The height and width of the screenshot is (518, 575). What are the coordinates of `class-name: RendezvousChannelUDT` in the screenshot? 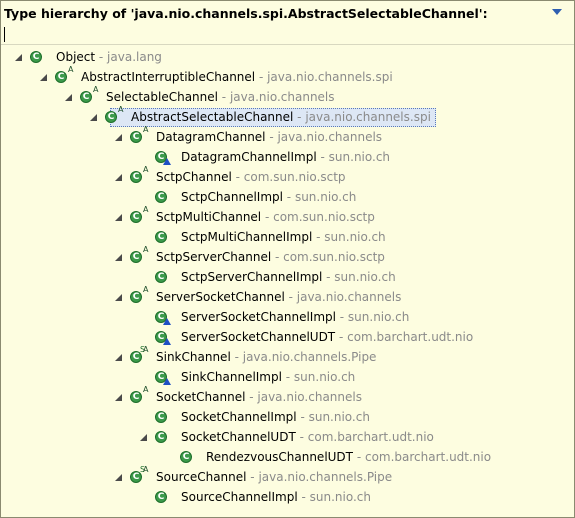 It's located at (280, 457).